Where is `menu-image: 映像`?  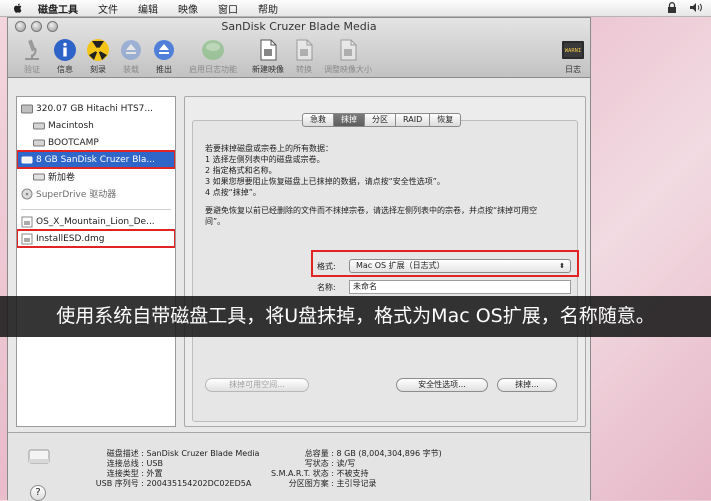 menu-image: 映像 is located at coordinates (188, 8).